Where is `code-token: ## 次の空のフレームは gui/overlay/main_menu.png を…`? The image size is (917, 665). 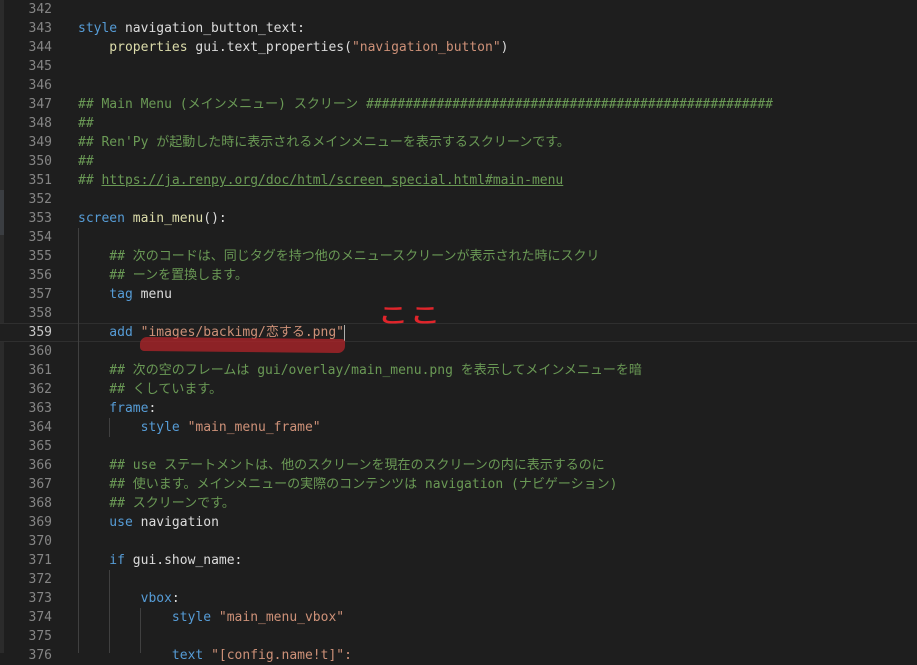
code-token: ## 次の空のフレームは gui/overlay/main_menu.png を… is located at coordinates (360, 370).